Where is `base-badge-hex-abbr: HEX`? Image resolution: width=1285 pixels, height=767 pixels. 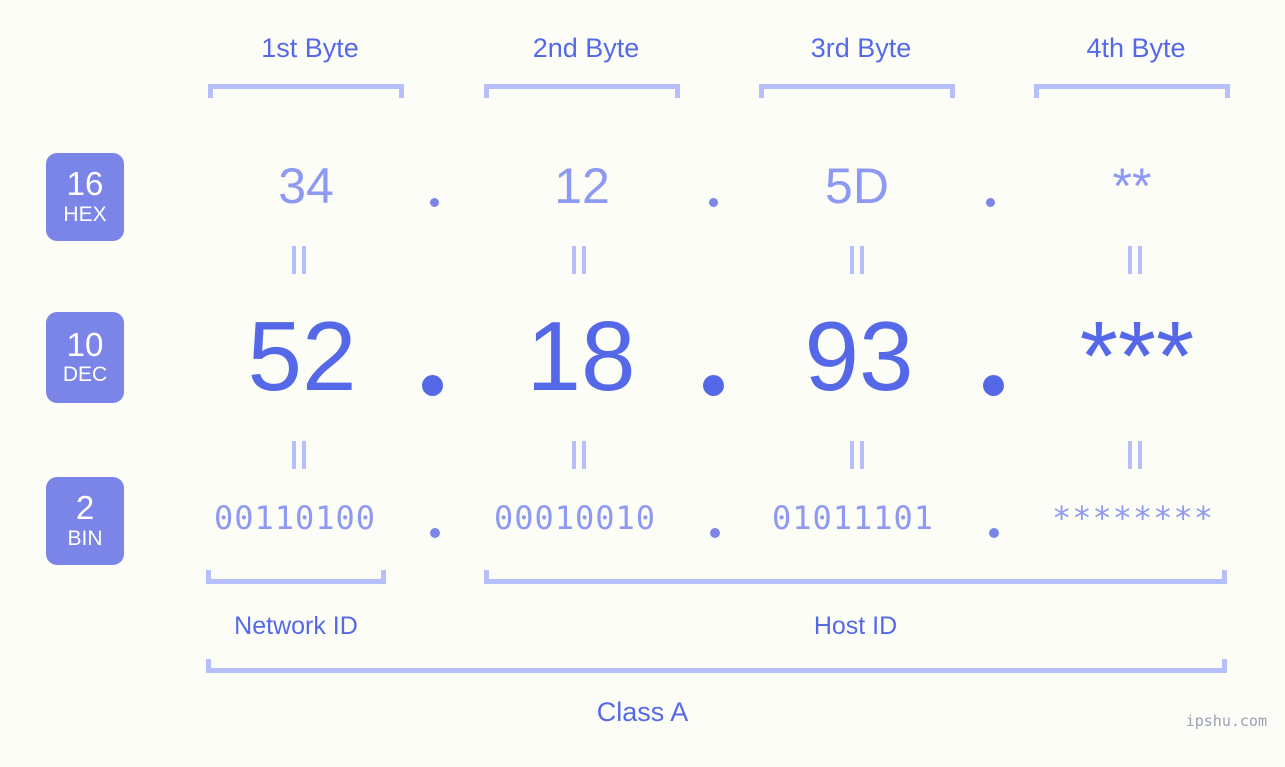
base-badge-hex-abbr: HEX is located at coordinates (85, 214).